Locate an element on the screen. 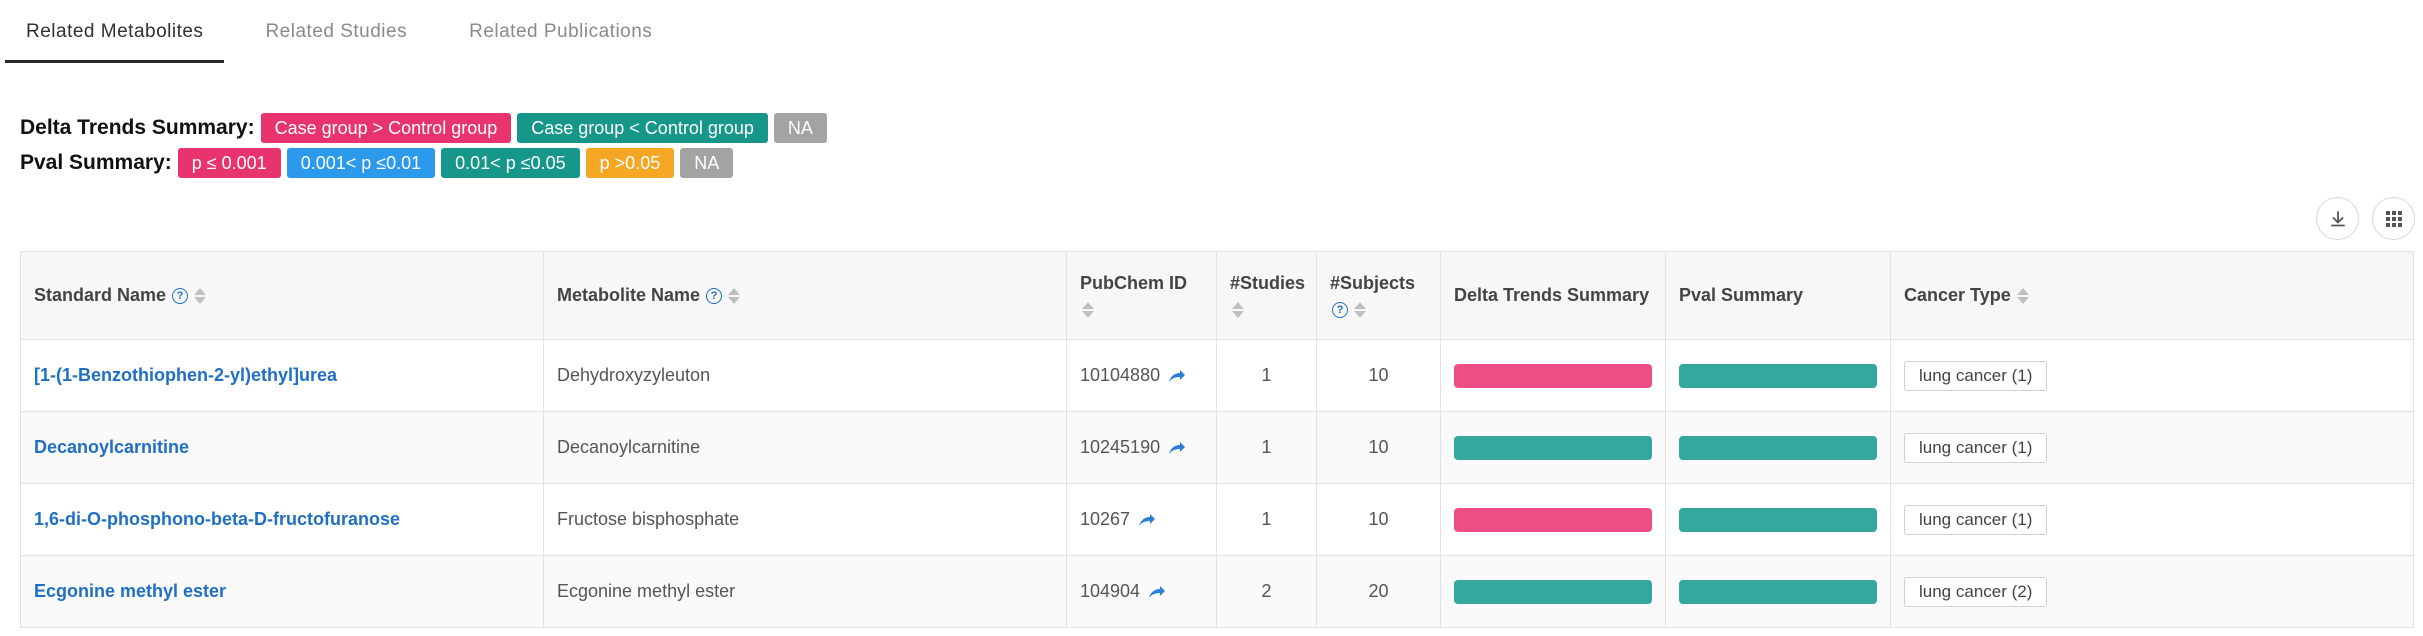 This screenshot has height=636, width=2423. delta-chip-case-less: Case group < Control group is located at coordinates (642, 128).